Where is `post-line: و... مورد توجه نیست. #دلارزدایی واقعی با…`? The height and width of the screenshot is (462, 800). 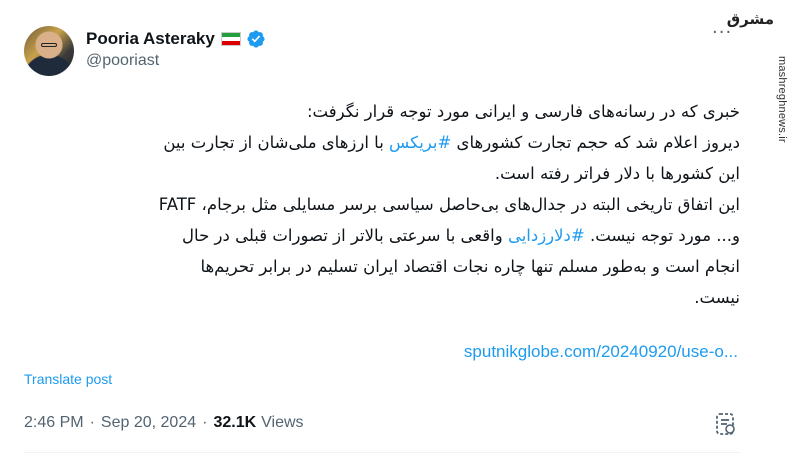
post-line: و... مورد توجه نیست. #دلارزدایی واقعی با… is located at coordinates (380, 235).